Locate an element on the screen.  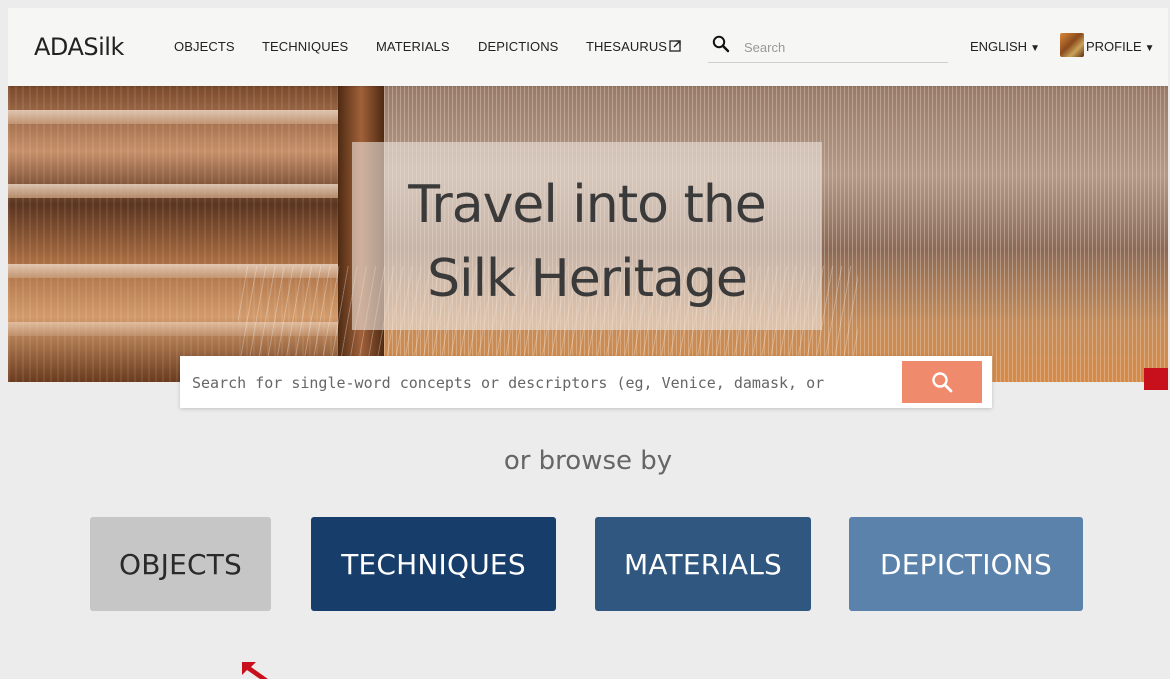
nav-search-input is located at coordinates (844, 47).